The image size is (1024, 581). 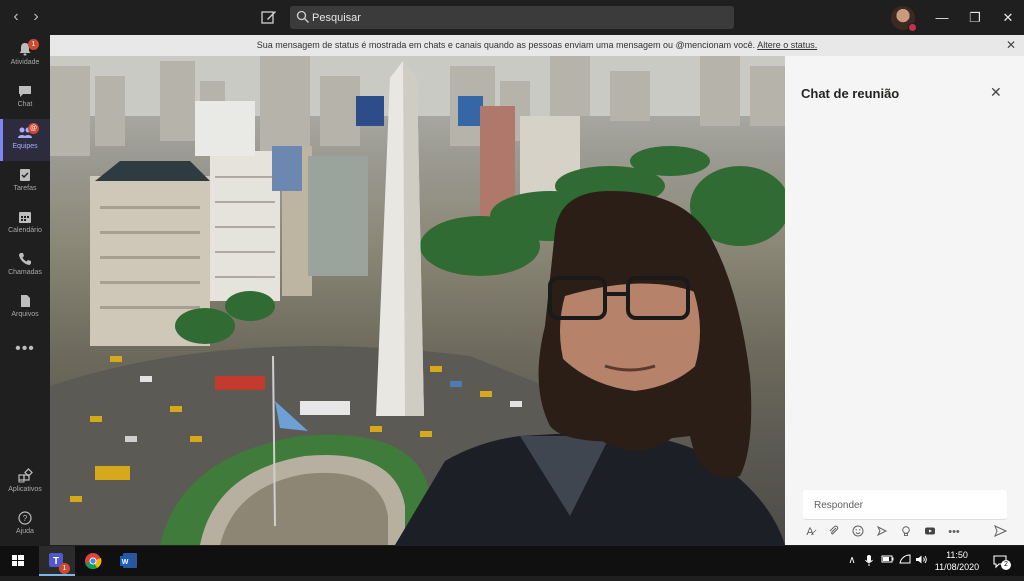 I want to click on taskbar-chrome, so click(x=93, y=561).